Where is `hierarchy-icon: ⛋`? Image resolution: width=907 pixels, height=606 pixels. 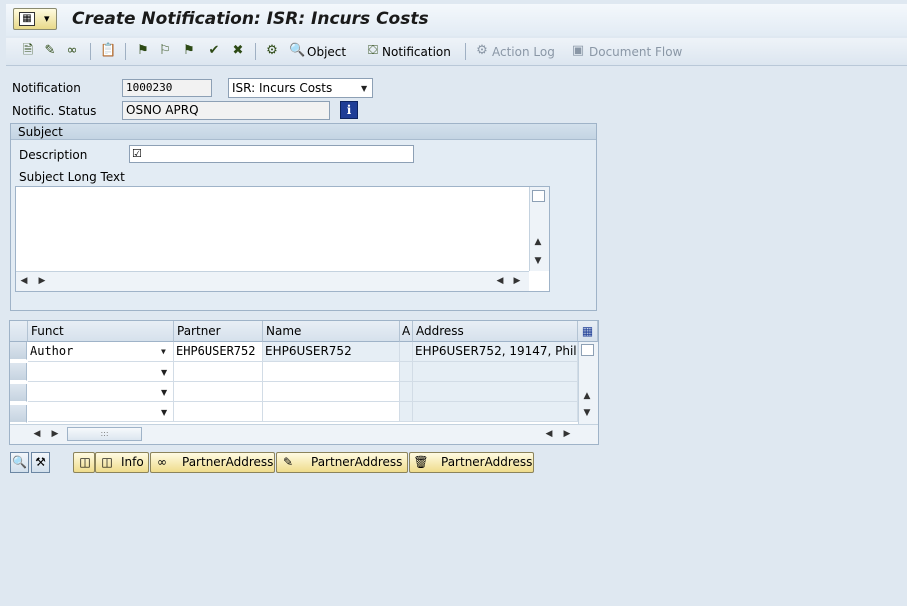 hierarchy-icon: ⛋ is located at coordinates (373, 51).